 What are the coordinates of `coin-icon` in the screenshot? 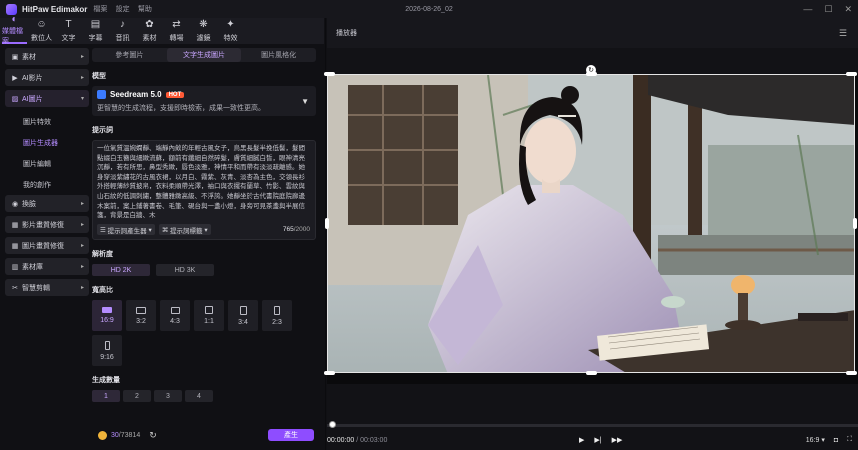 It's located at (102, 435).